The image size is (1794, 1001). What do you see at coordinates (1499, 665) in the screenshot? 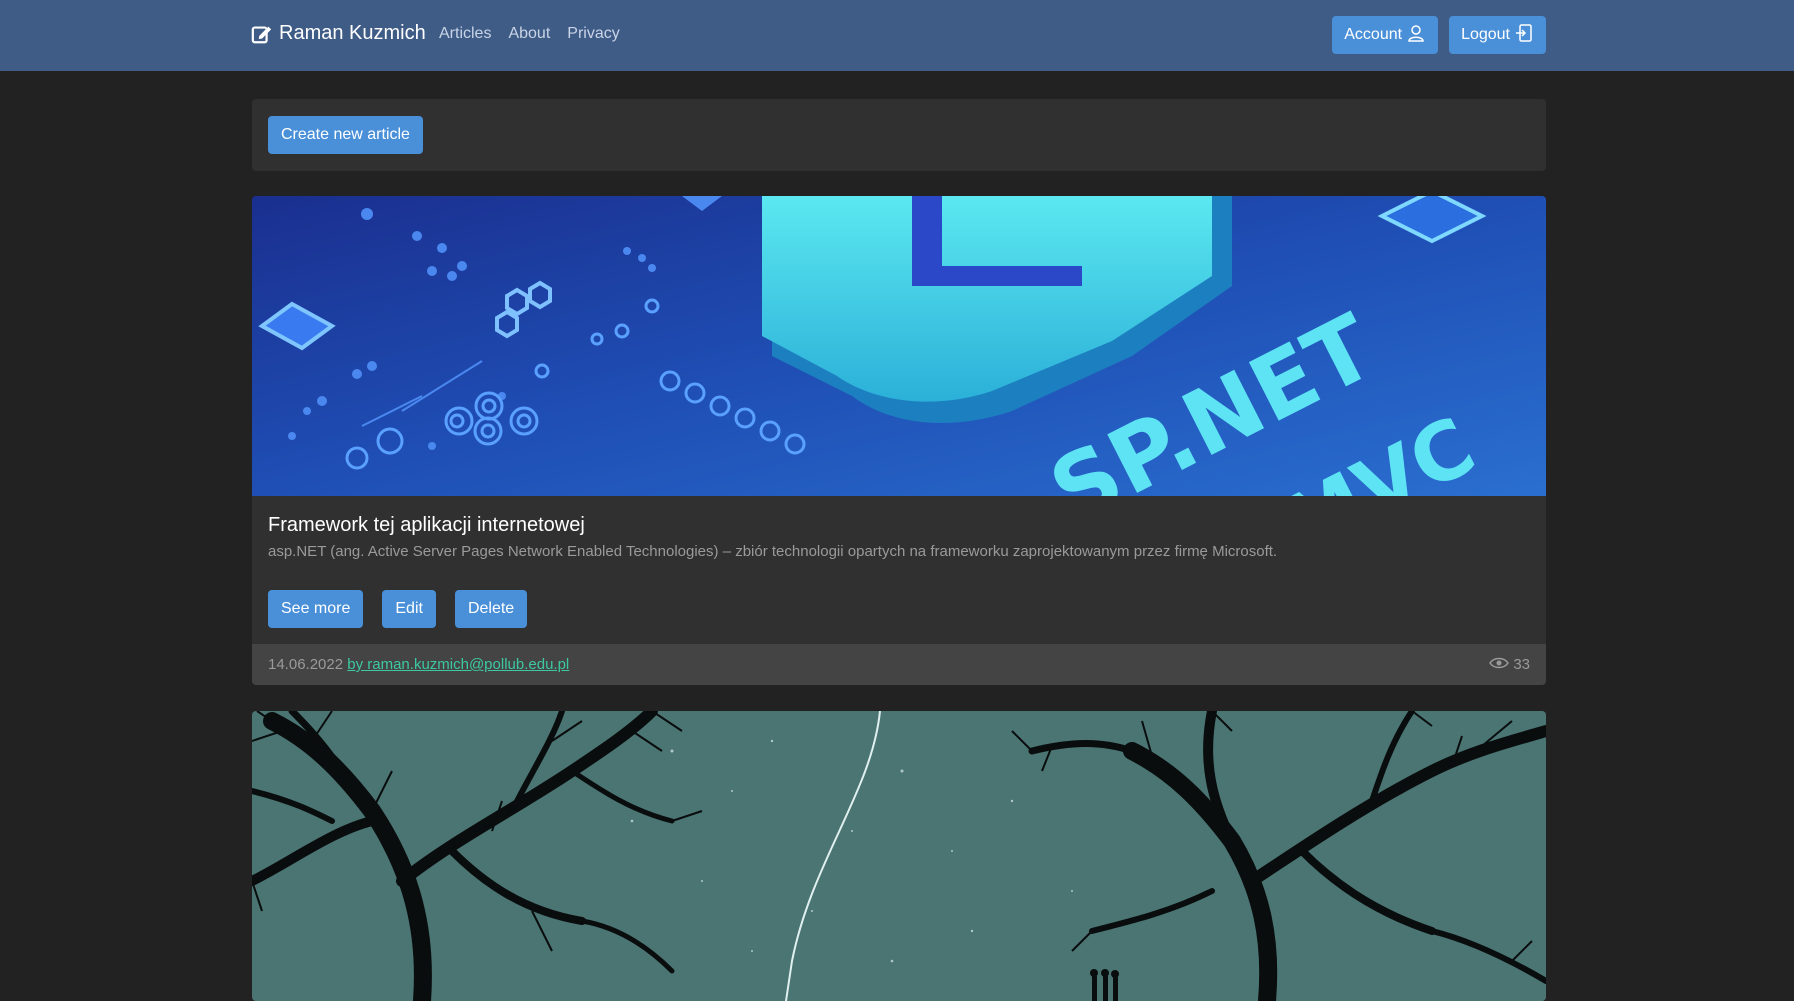
I see `eye-icon` at bounding box center [1499, 665].